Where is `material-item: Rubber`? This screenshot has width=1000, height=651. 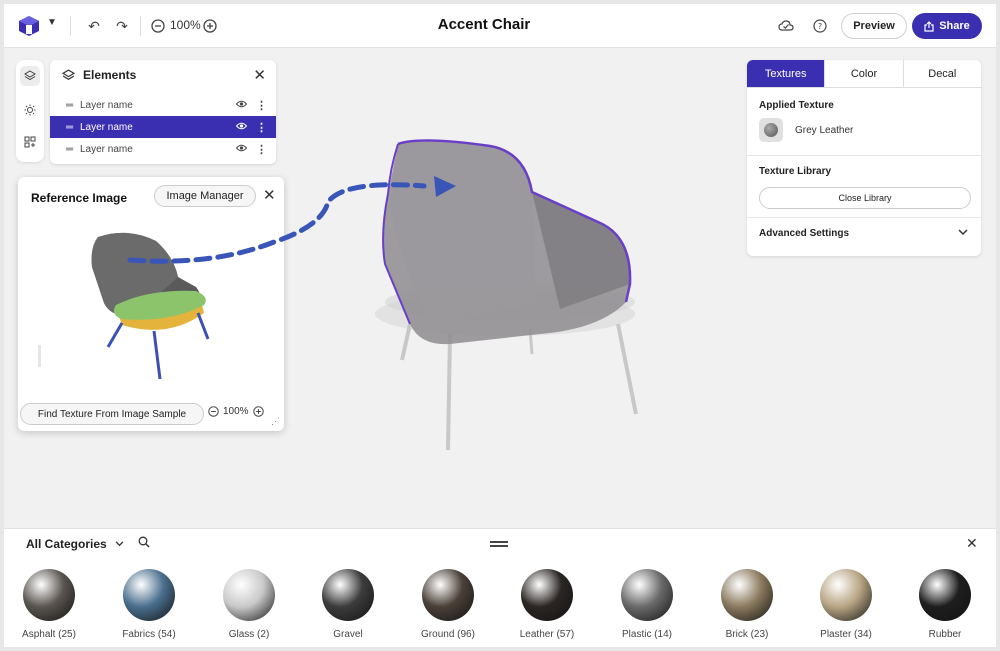
material-item: Rubber is located at coordinates (945, 604).